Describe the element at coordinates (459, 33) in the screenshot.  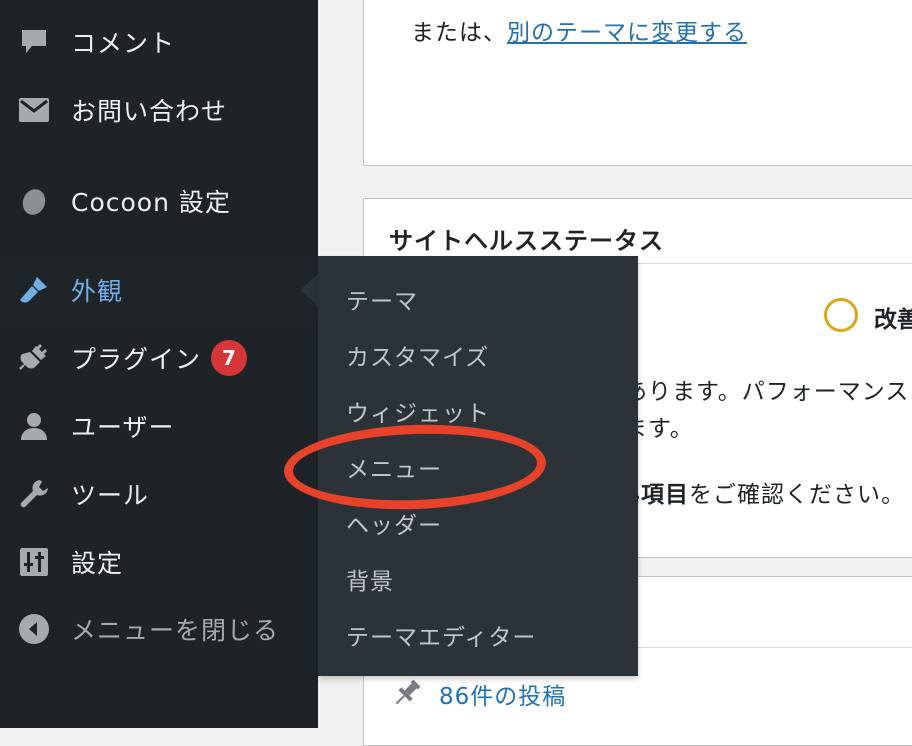
I see `theme-change-prefix: または、` at that location.